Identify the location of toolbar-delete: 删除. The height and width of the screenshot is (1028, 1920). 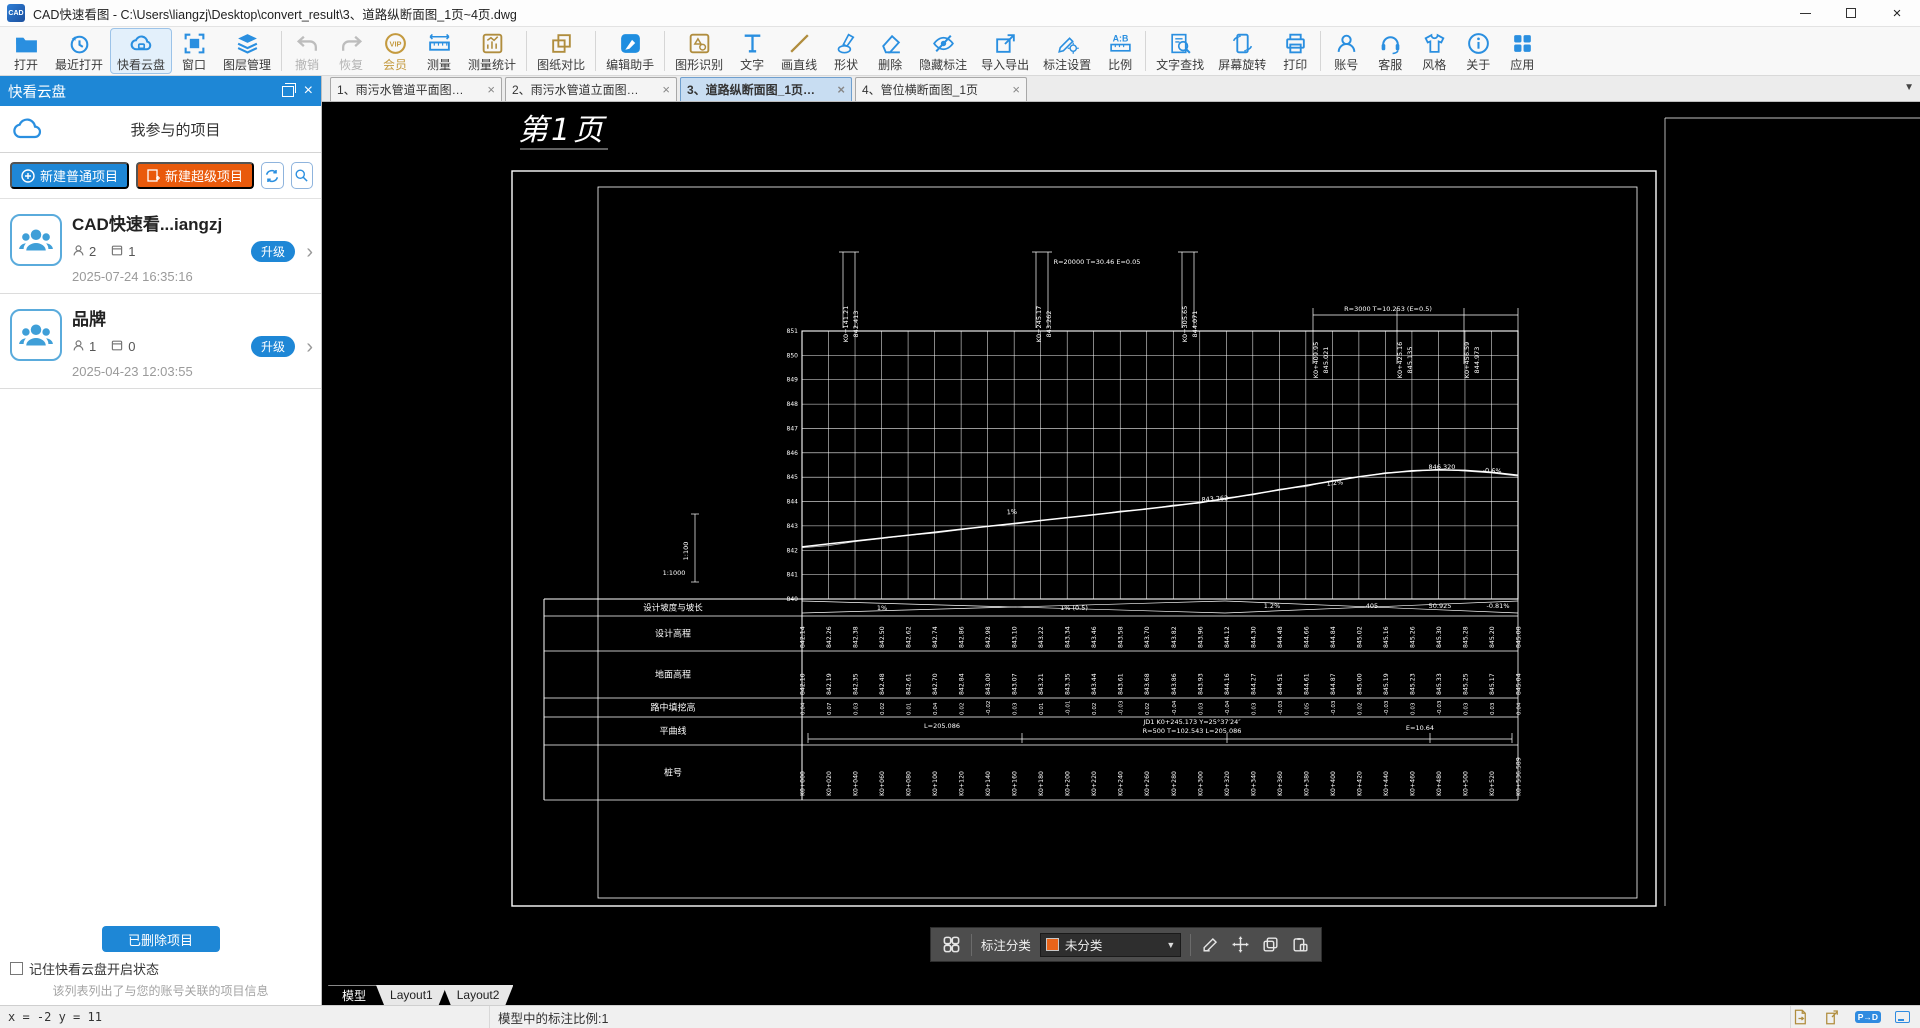
(890, 51).